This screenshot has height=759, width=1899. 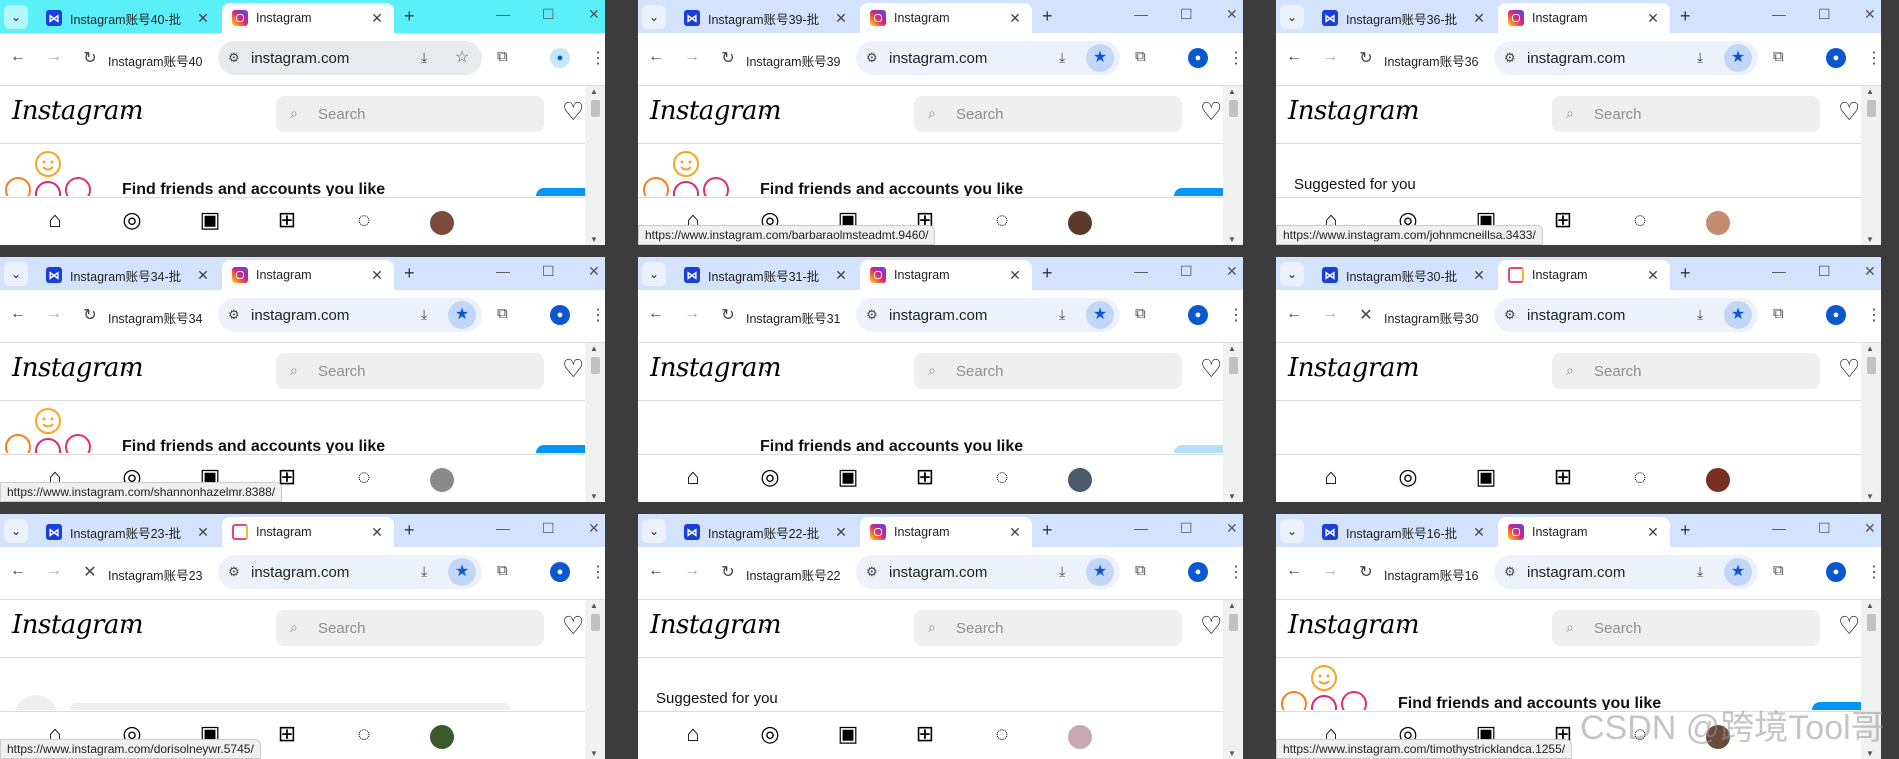 What do you see at coordinates (767, 626) in the screenshot?
I see `account-switch-chevron-icon: ⌄` at bounding box center [767, 626].